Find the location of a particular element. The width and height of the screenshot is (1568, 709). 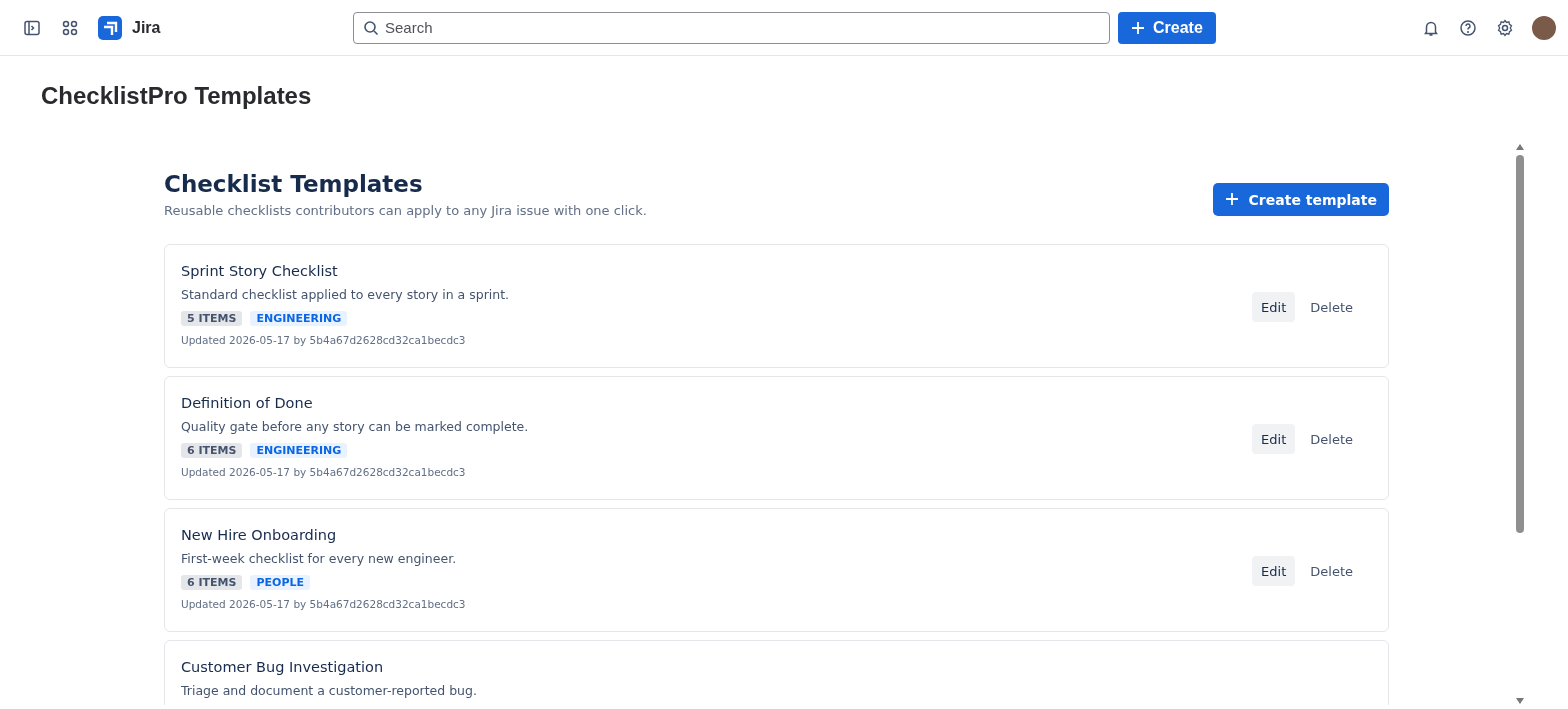

create-template-button: Create template is located at coordinates (1300, 199).